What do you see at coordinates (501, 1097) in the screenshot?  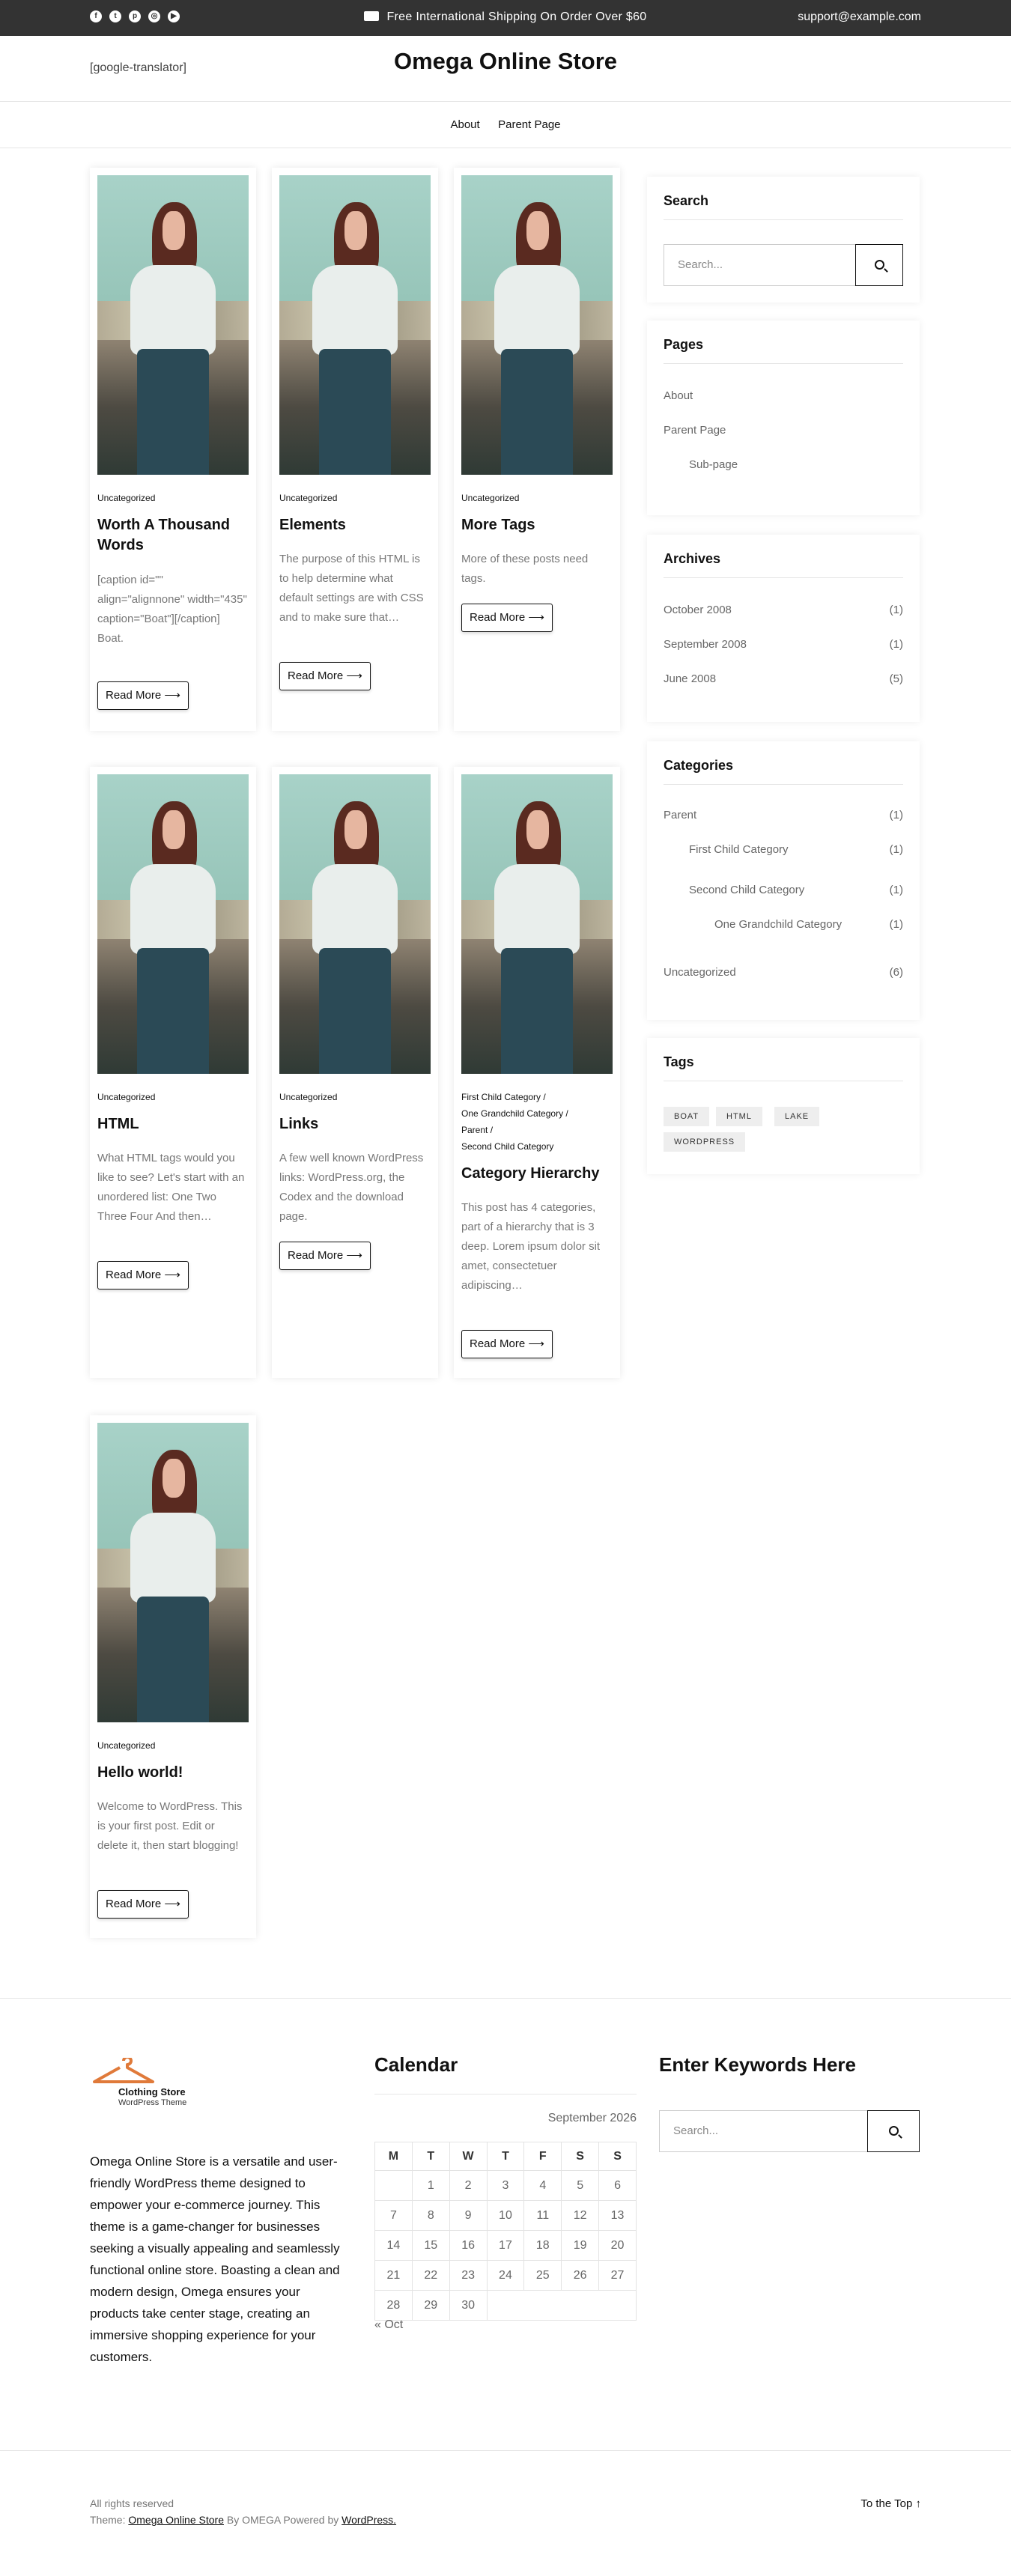 I see `post-category: First Child Category` at bounding box center [501, 1097].